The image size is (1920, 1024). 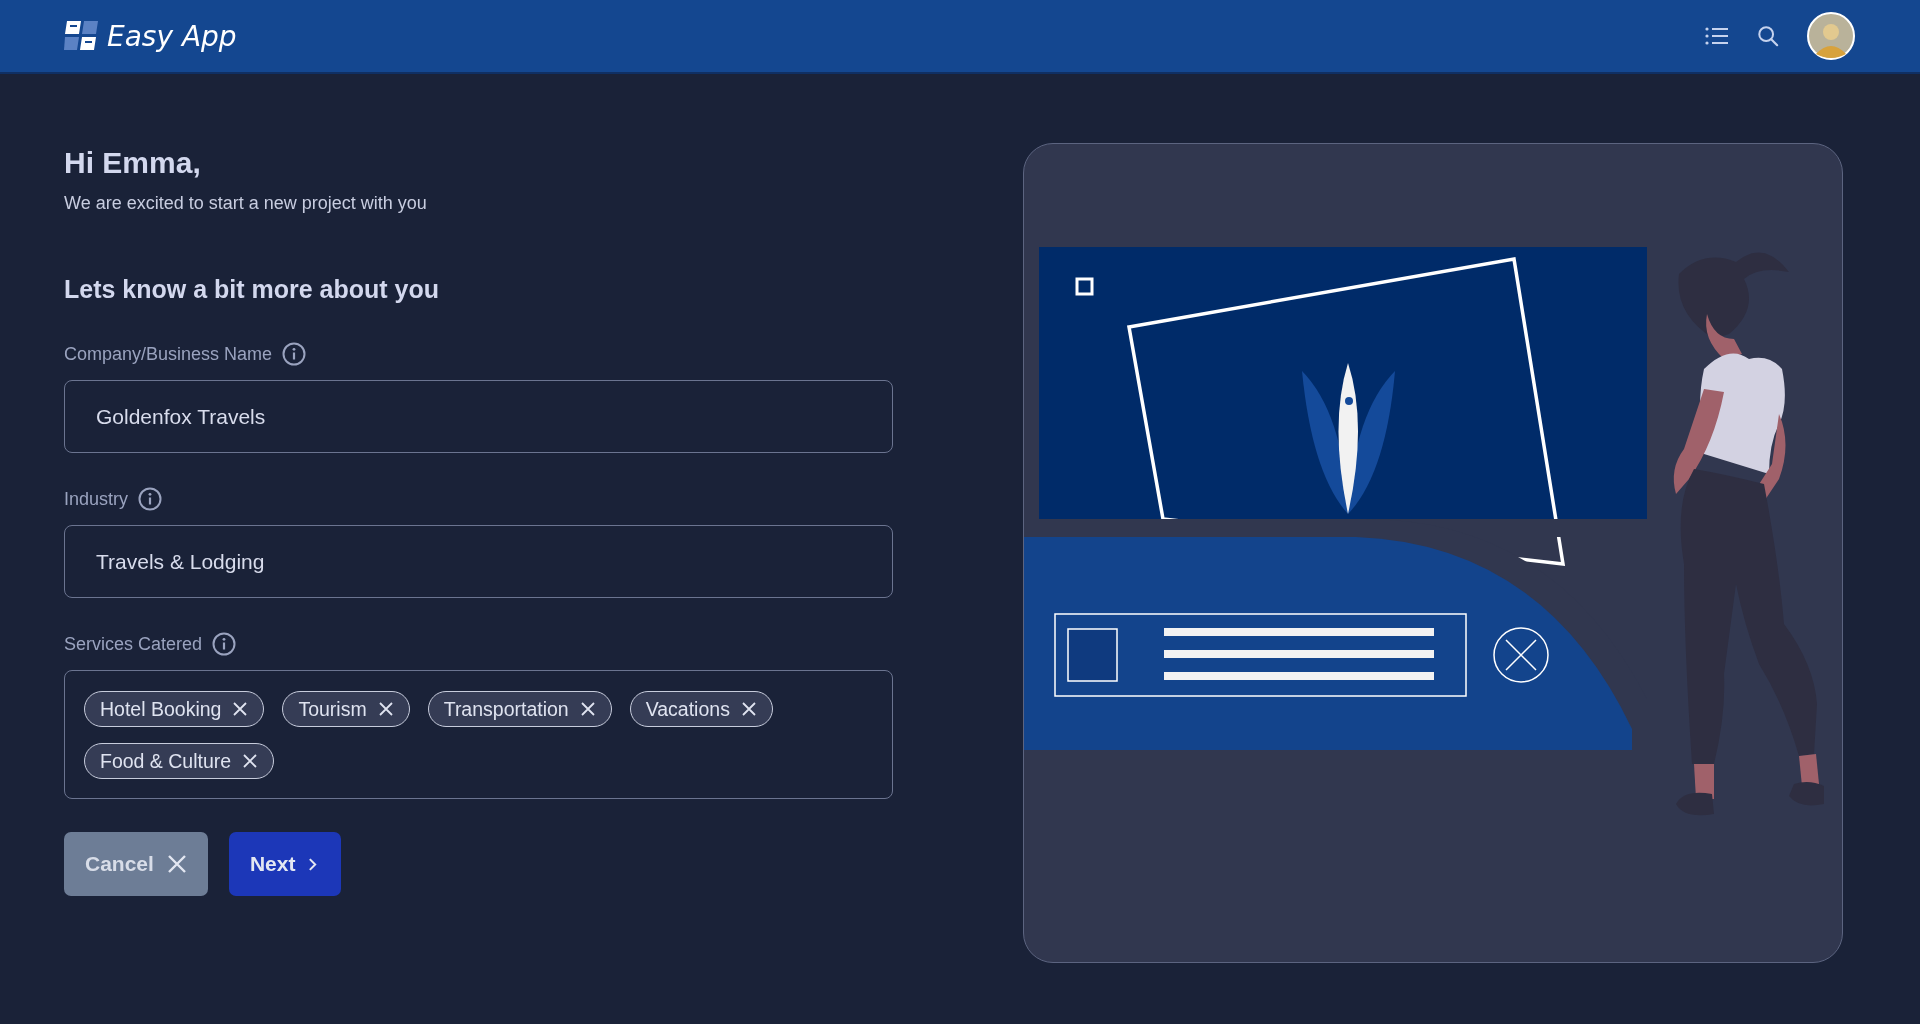 What do you see at coordinates (179, 761) in the screenshot?
I see `service-tag: Food & Culture` at bounding box center [179, 761].